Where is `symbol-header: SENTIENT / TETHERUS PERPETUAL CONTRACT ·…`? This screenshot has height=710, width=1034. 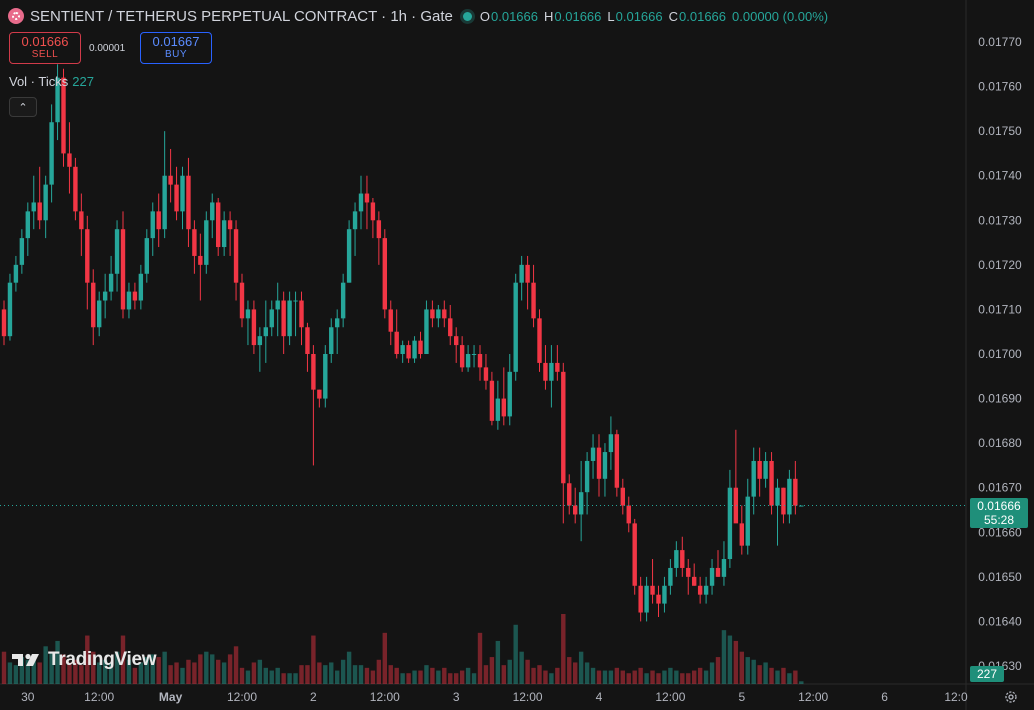
symbol-header: SENTIENT / TETHERUS PERPETUAL CONTRACT ·… is located at coordinates (421, 16).